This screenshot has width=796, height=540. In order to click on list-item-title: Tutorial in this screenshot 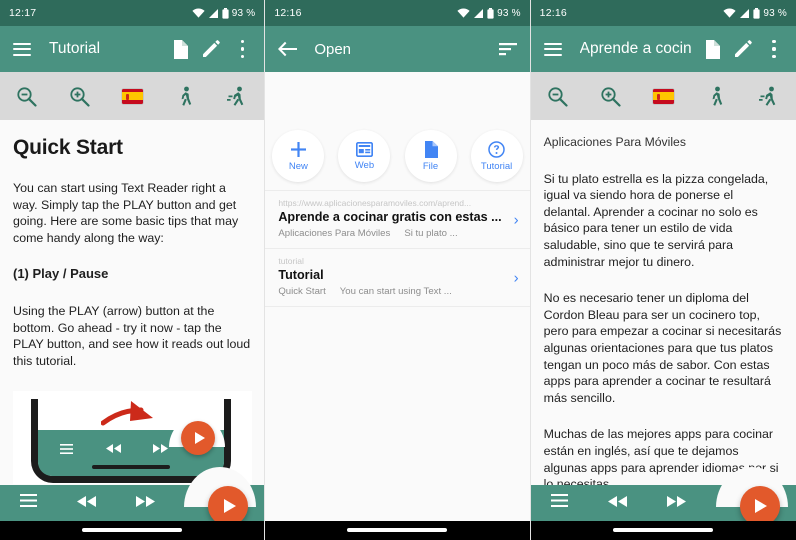, I will do `click(301, 275)`.